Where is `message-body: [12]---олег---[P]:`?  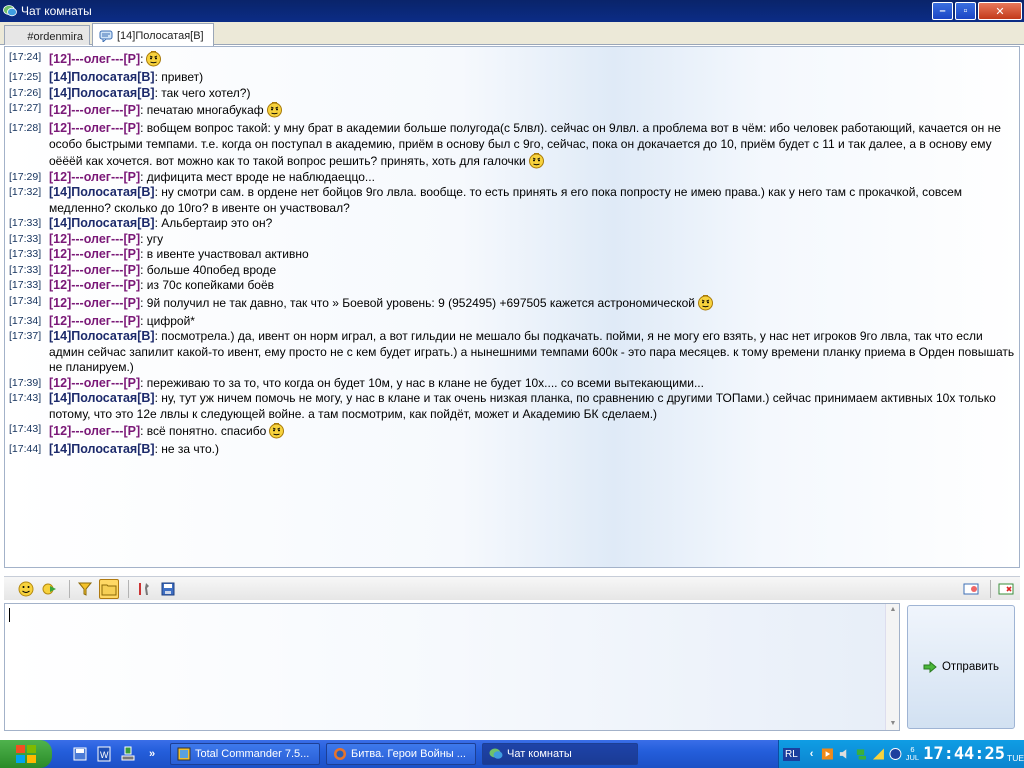
message-body: [12]---олег---[P]: is located at coordinates (532, 59).